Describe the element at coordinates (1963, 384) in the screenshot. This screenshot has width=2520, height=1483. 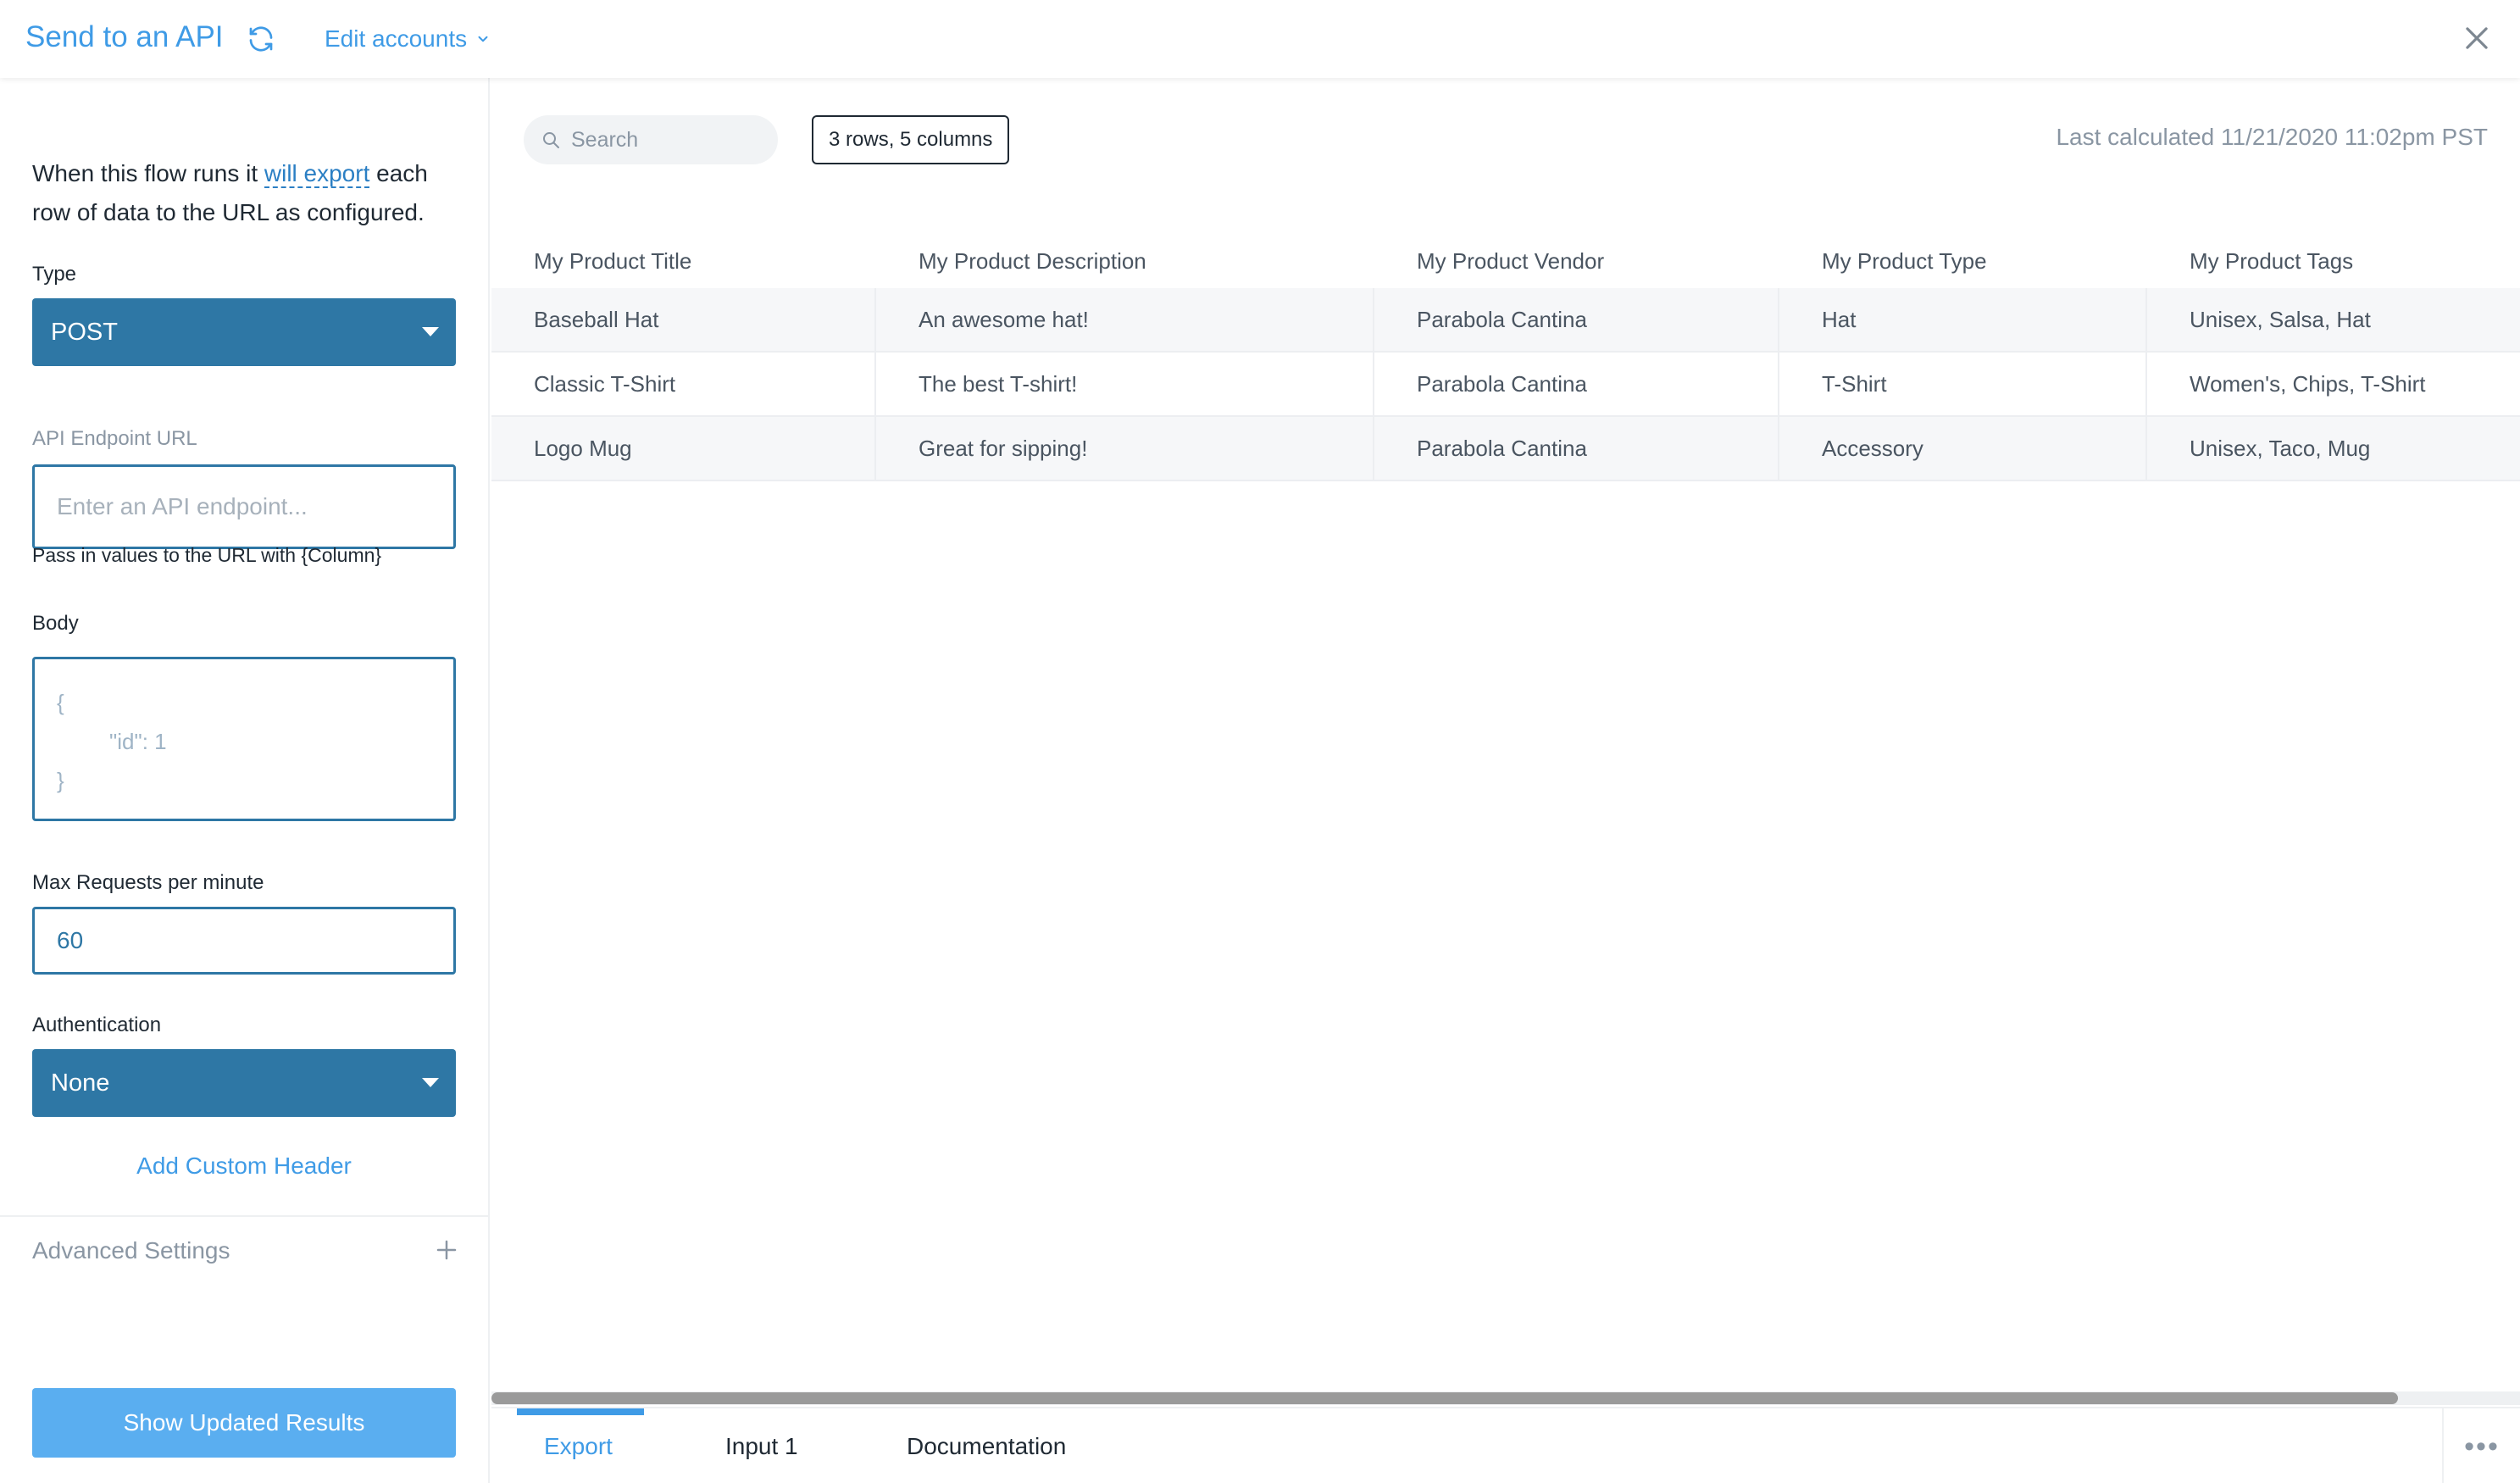
I see `table-cell: T-Shirt` at that location.